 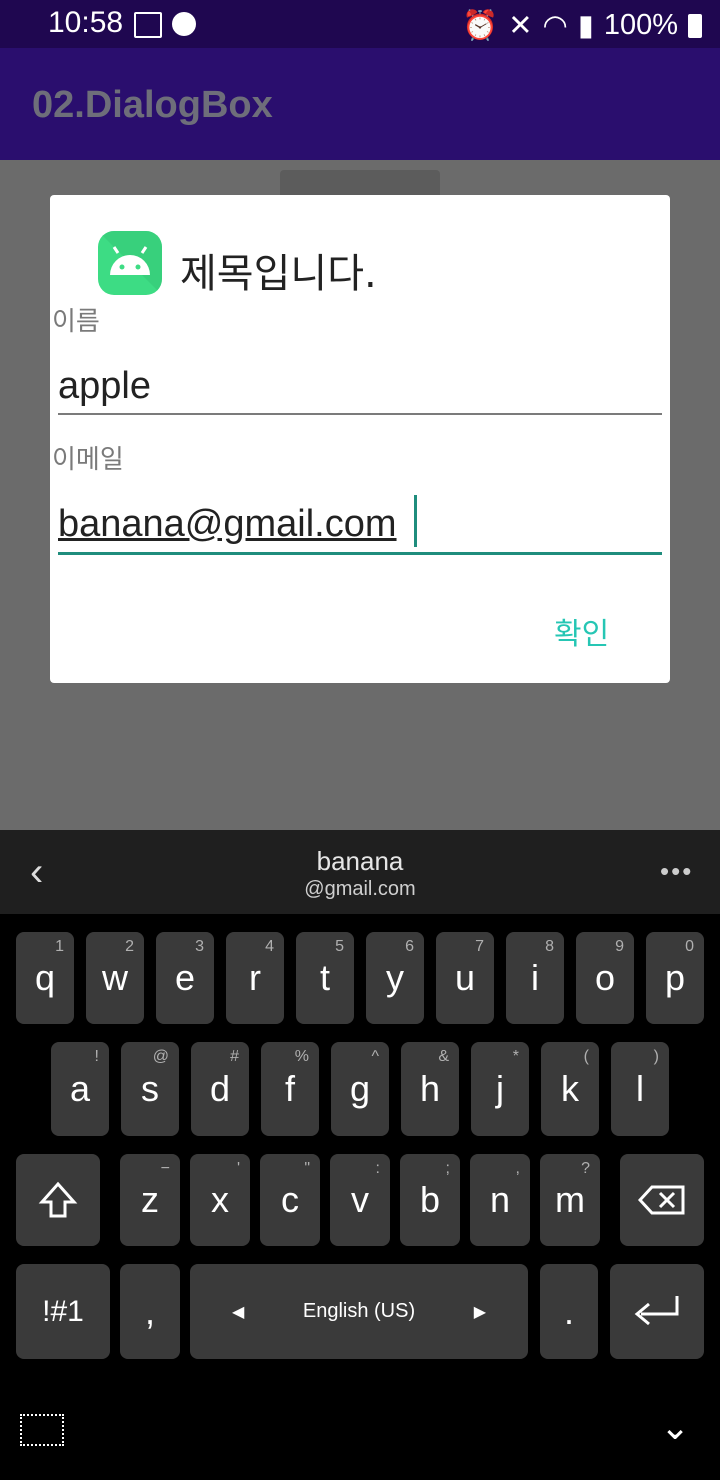 I want to click on key-label: c, so click(x=290, y=1199).